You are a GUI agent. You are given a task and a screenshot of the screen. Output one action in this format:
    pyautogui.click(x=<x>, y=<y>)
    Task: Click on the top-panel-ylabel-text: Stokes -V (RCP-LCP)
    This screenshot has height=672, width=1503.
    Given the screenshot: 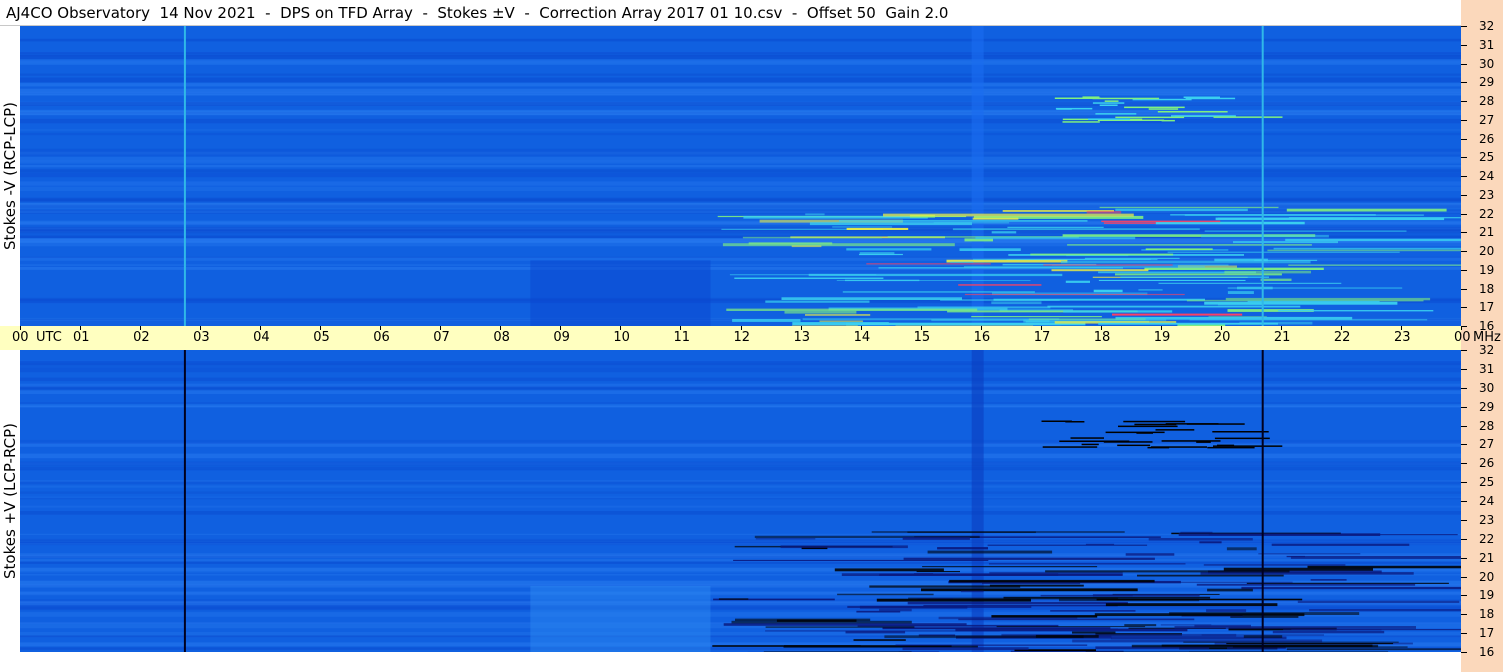 What is the action you would take?
    pyautogui.click(x=10, y=176)
    